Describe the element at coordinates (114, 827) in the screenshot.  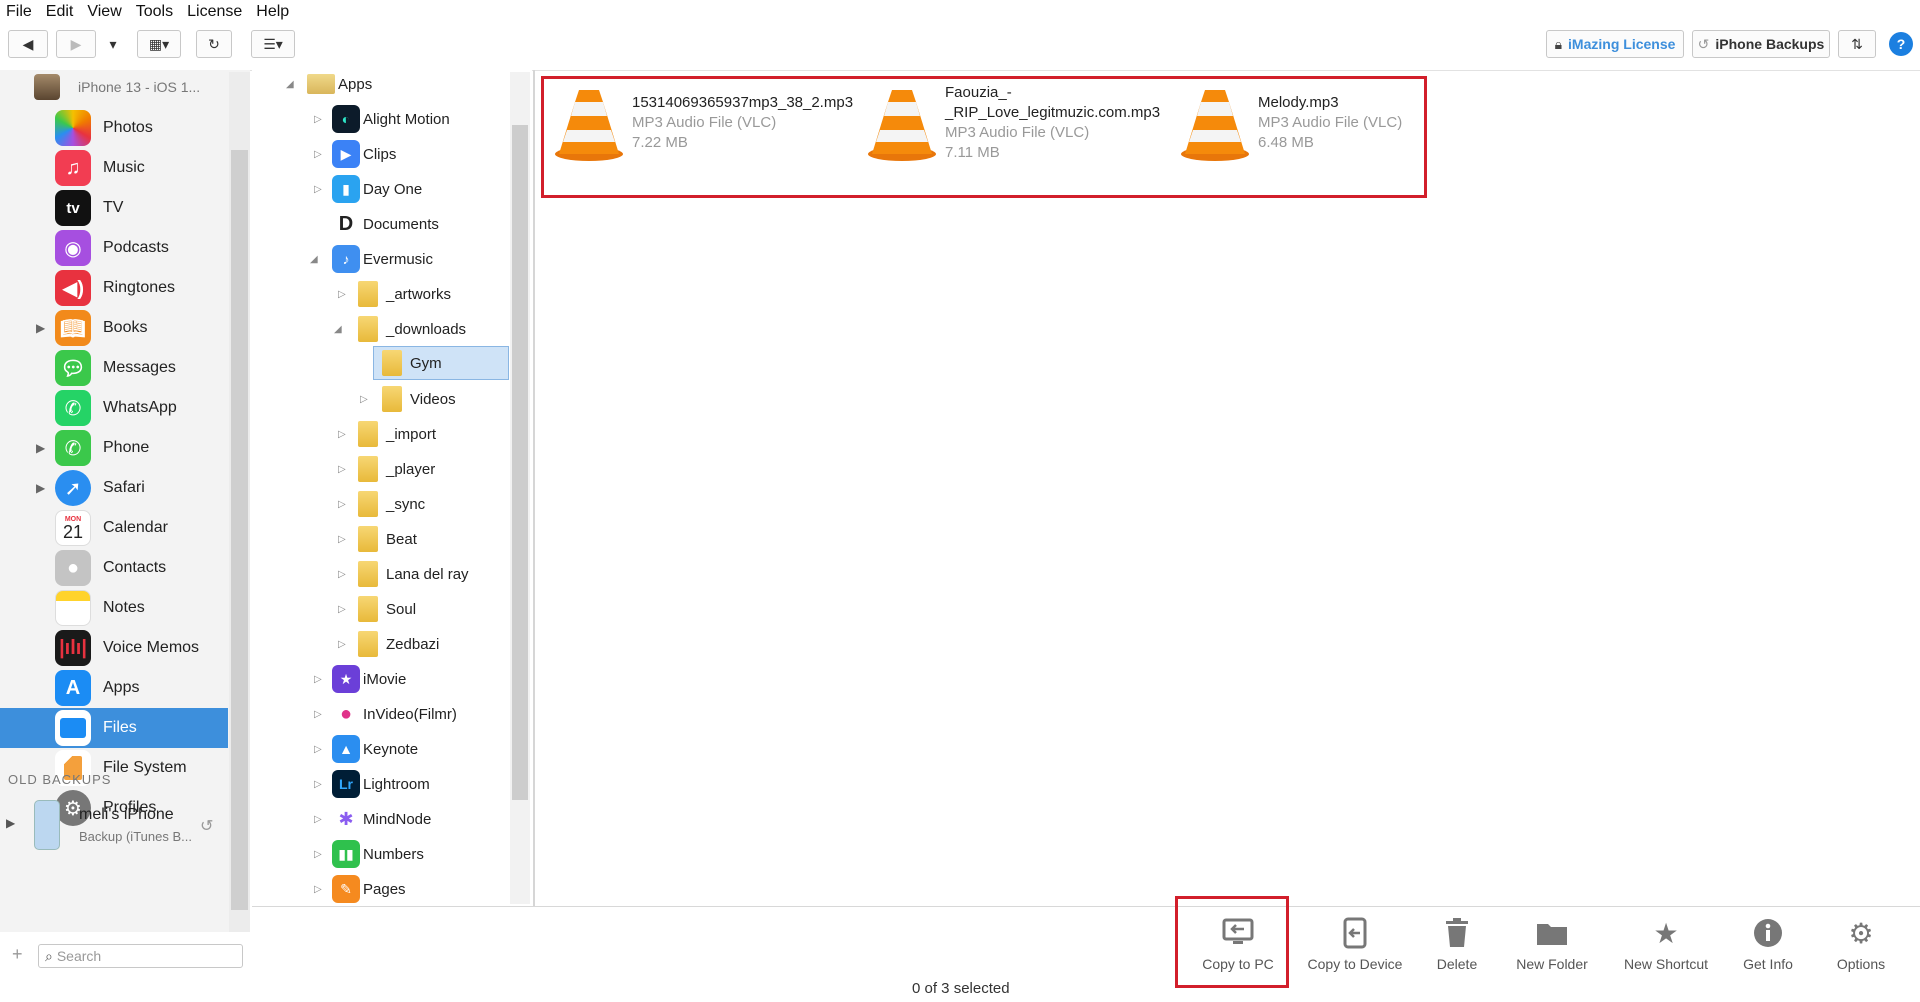
I see `backup-item: ▶ meli's iPhone Backup (iTunes B... ↺` at that location.